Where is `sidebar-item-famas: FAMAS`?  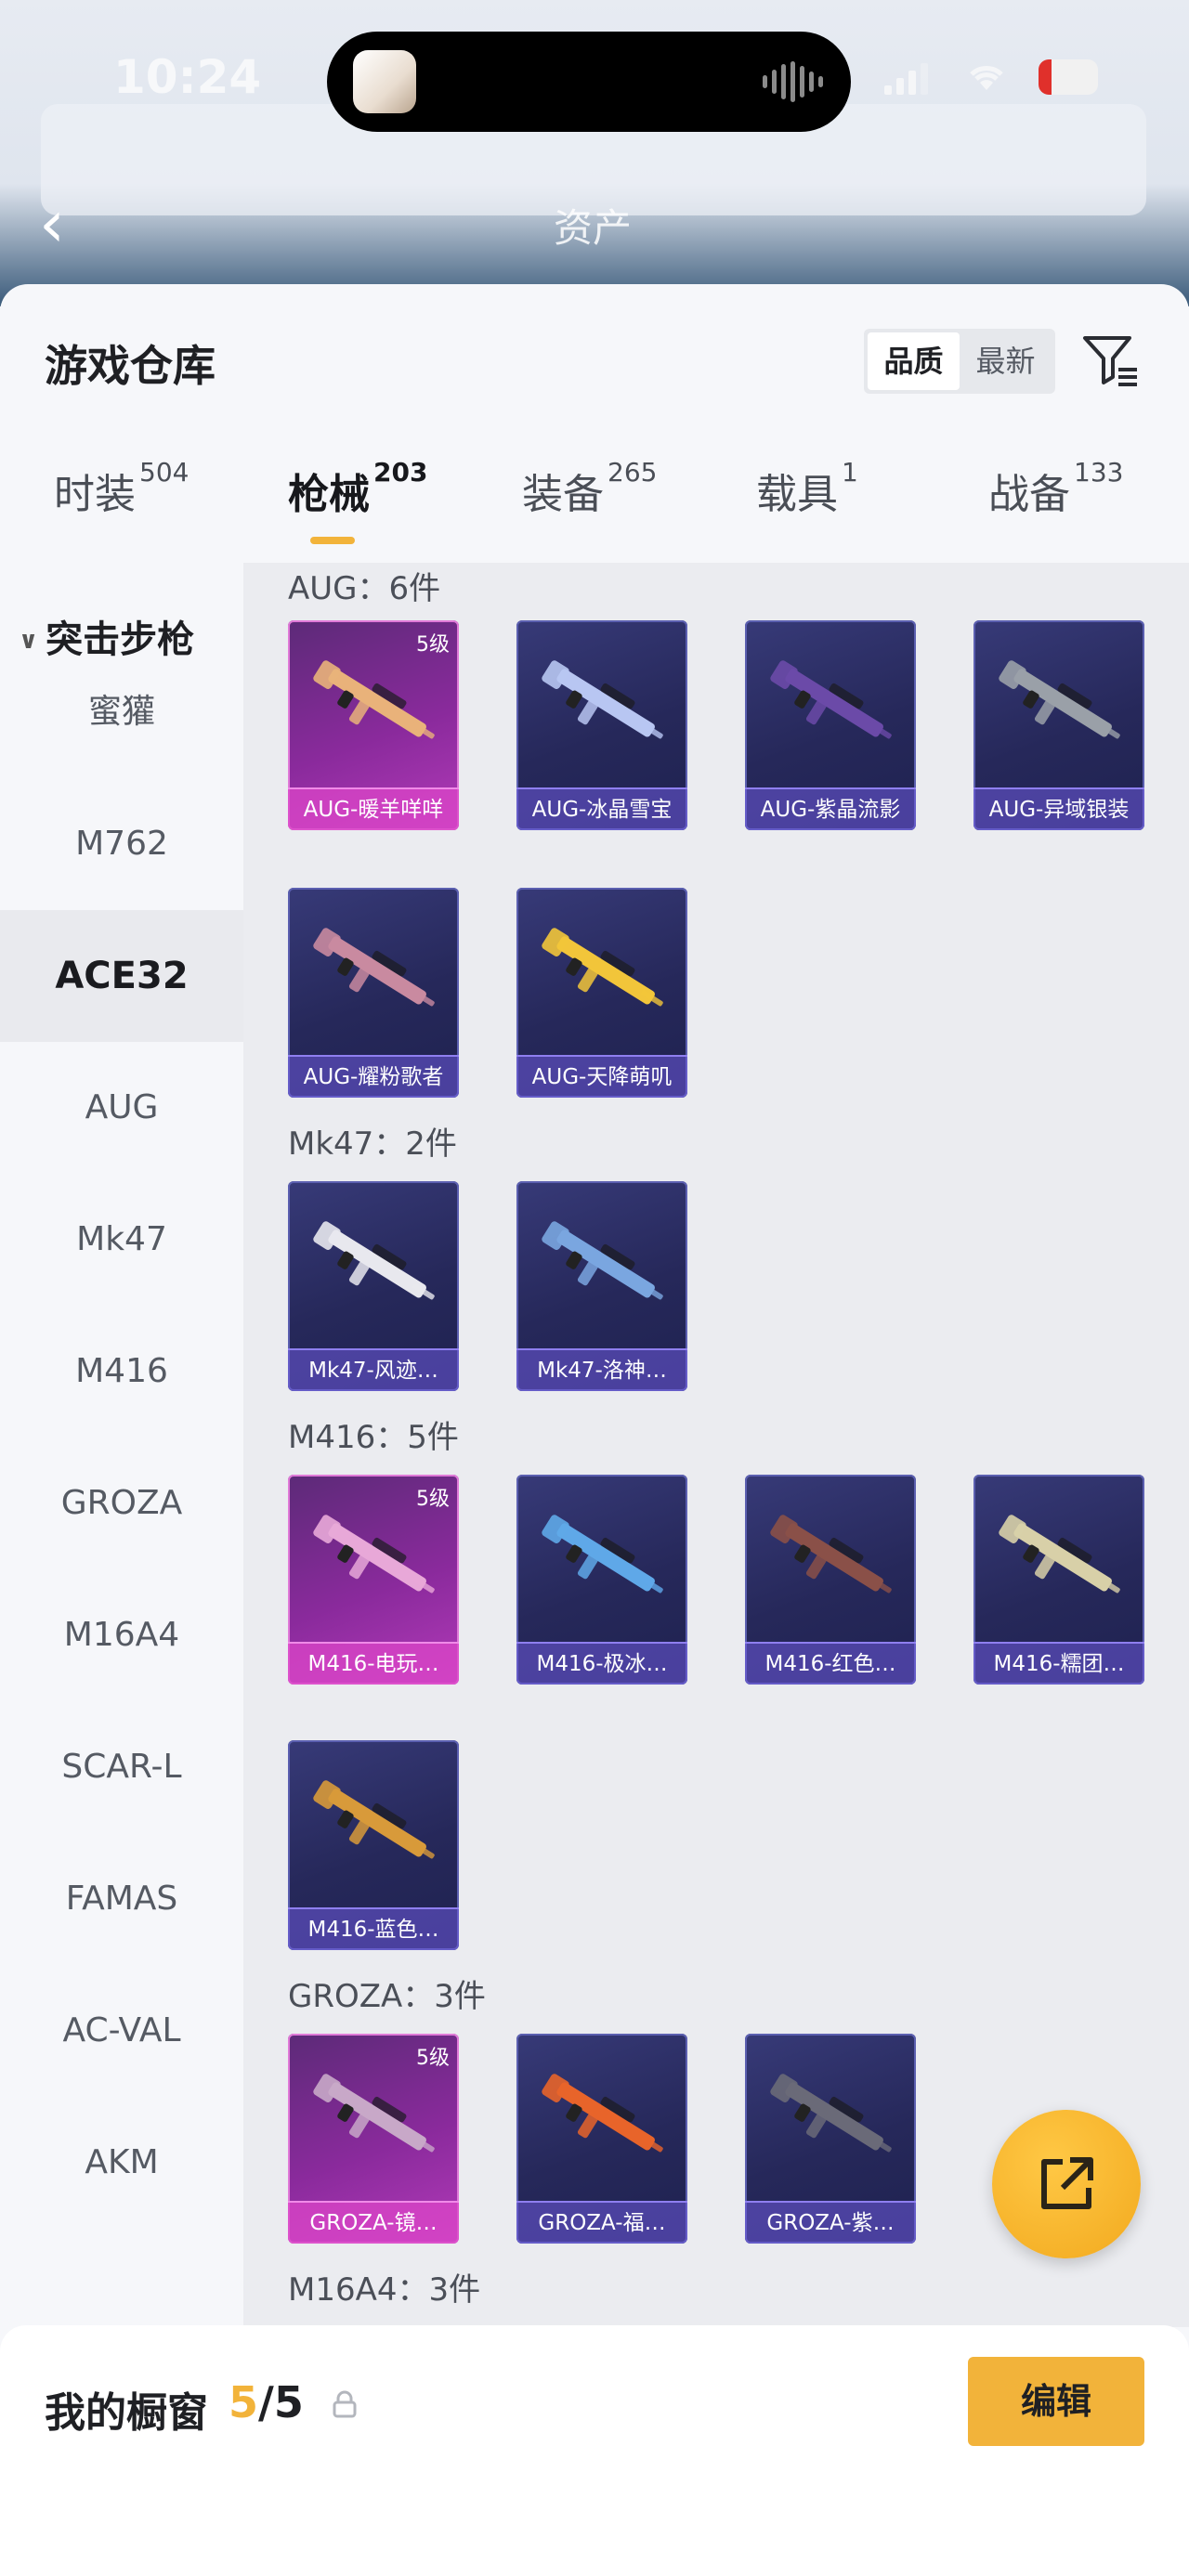
sidebar-item-famas: FAMAS is located at coordinates (122, 1899).